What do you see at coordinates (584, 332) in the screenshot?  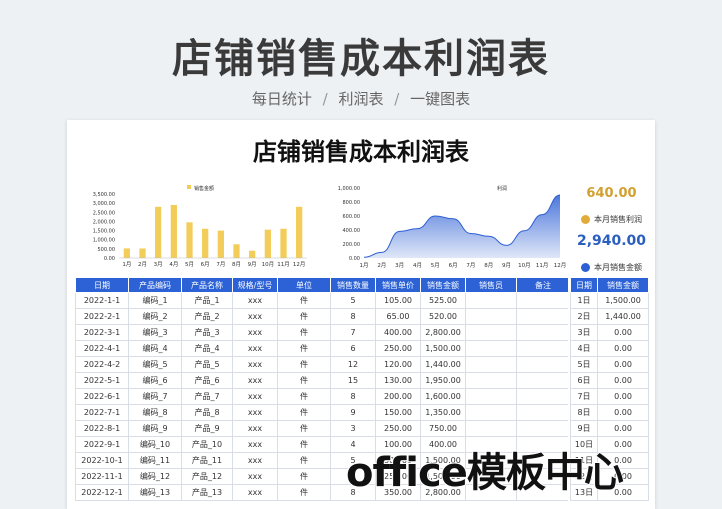 I see `daily-table-cell: 3日` at bounding box center [584, 332].